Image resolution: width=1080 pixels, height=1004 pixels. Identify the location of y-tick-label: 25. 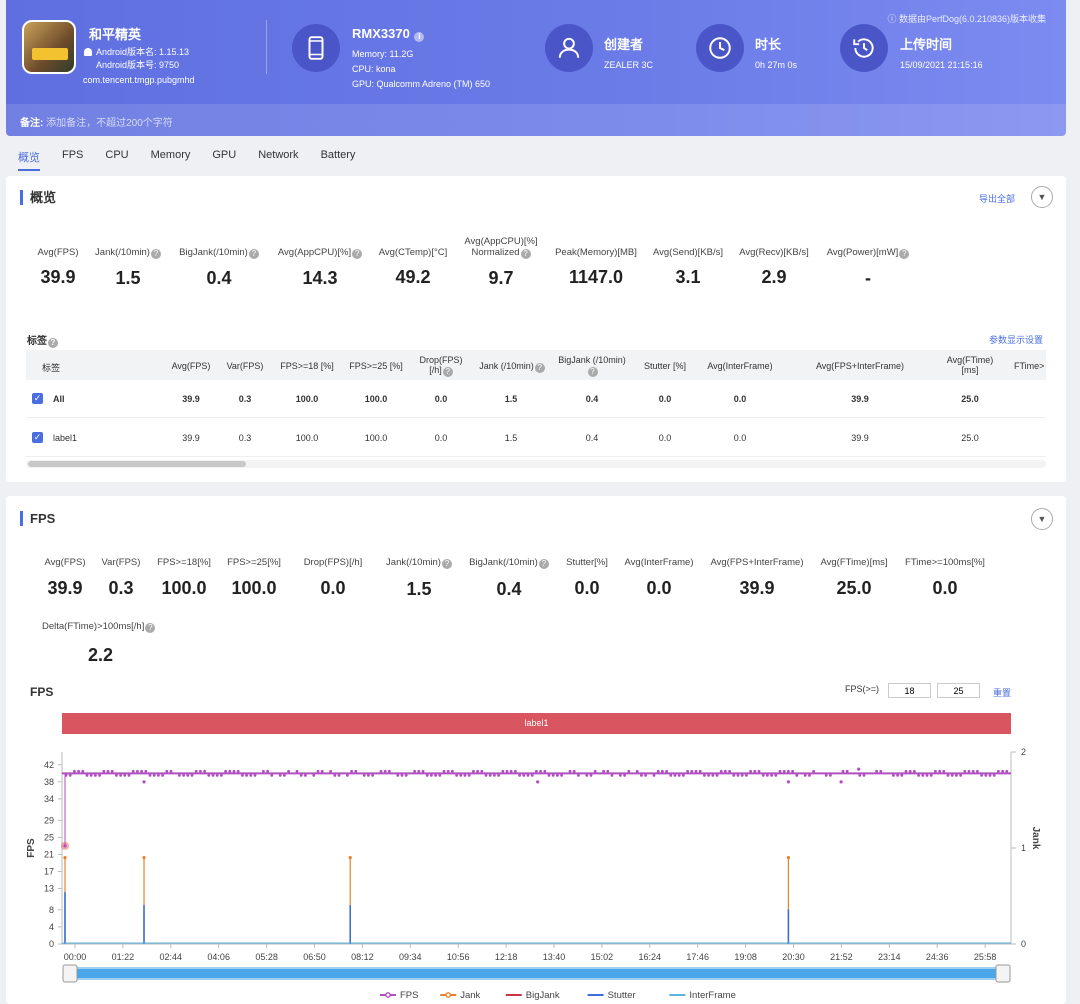
(49, 837).